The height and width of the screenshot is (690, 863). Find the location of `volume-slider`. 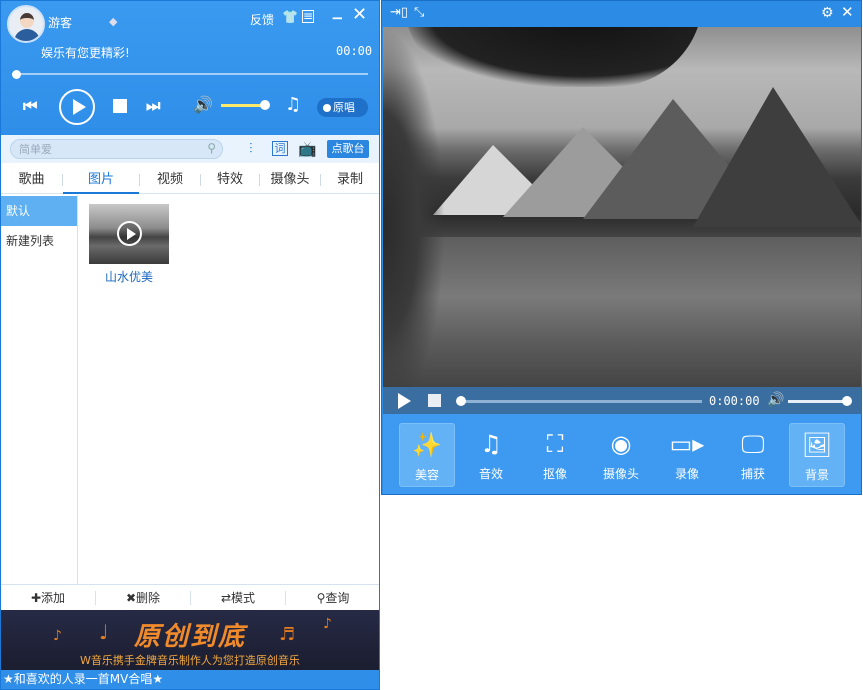

volume-slider is located at coordinates (243, 105).